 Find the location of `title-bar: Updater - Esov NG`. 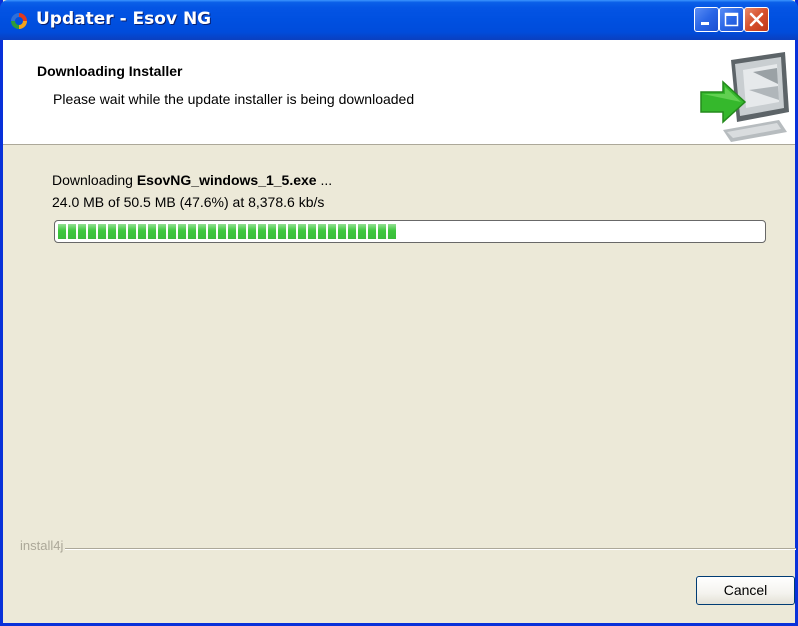

title-bar: Updater - Esov NG is located at coordinates (399, 20).